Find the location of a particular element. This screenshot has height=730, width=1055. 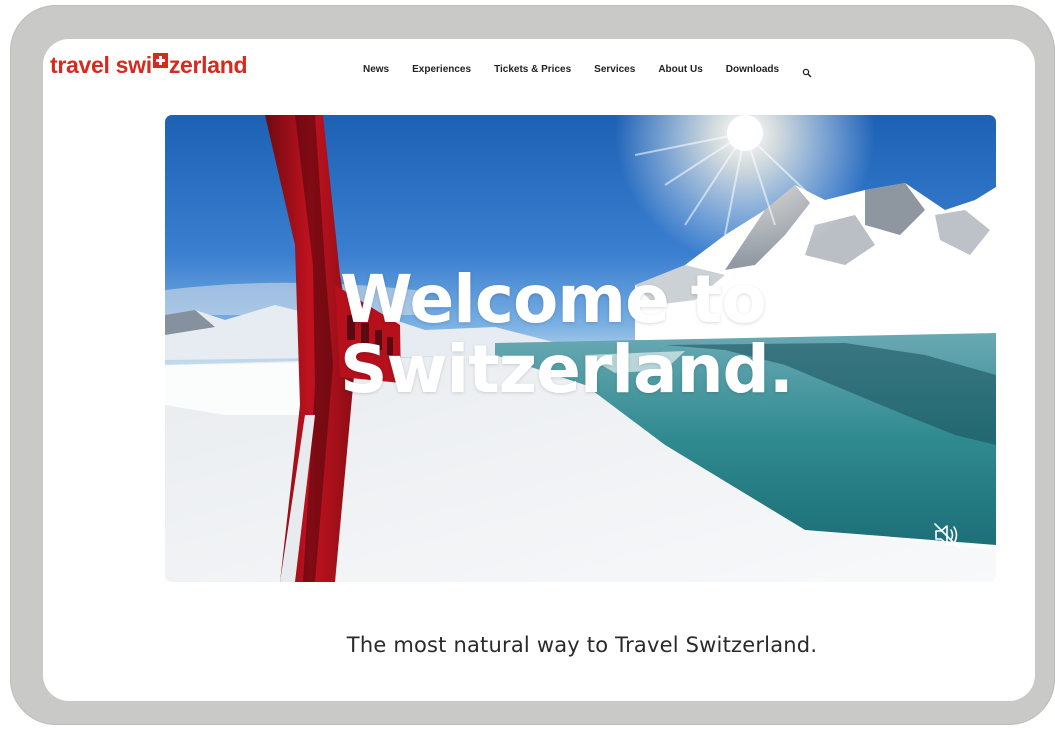

nav-services: Services is located at coordinates (614, 69).